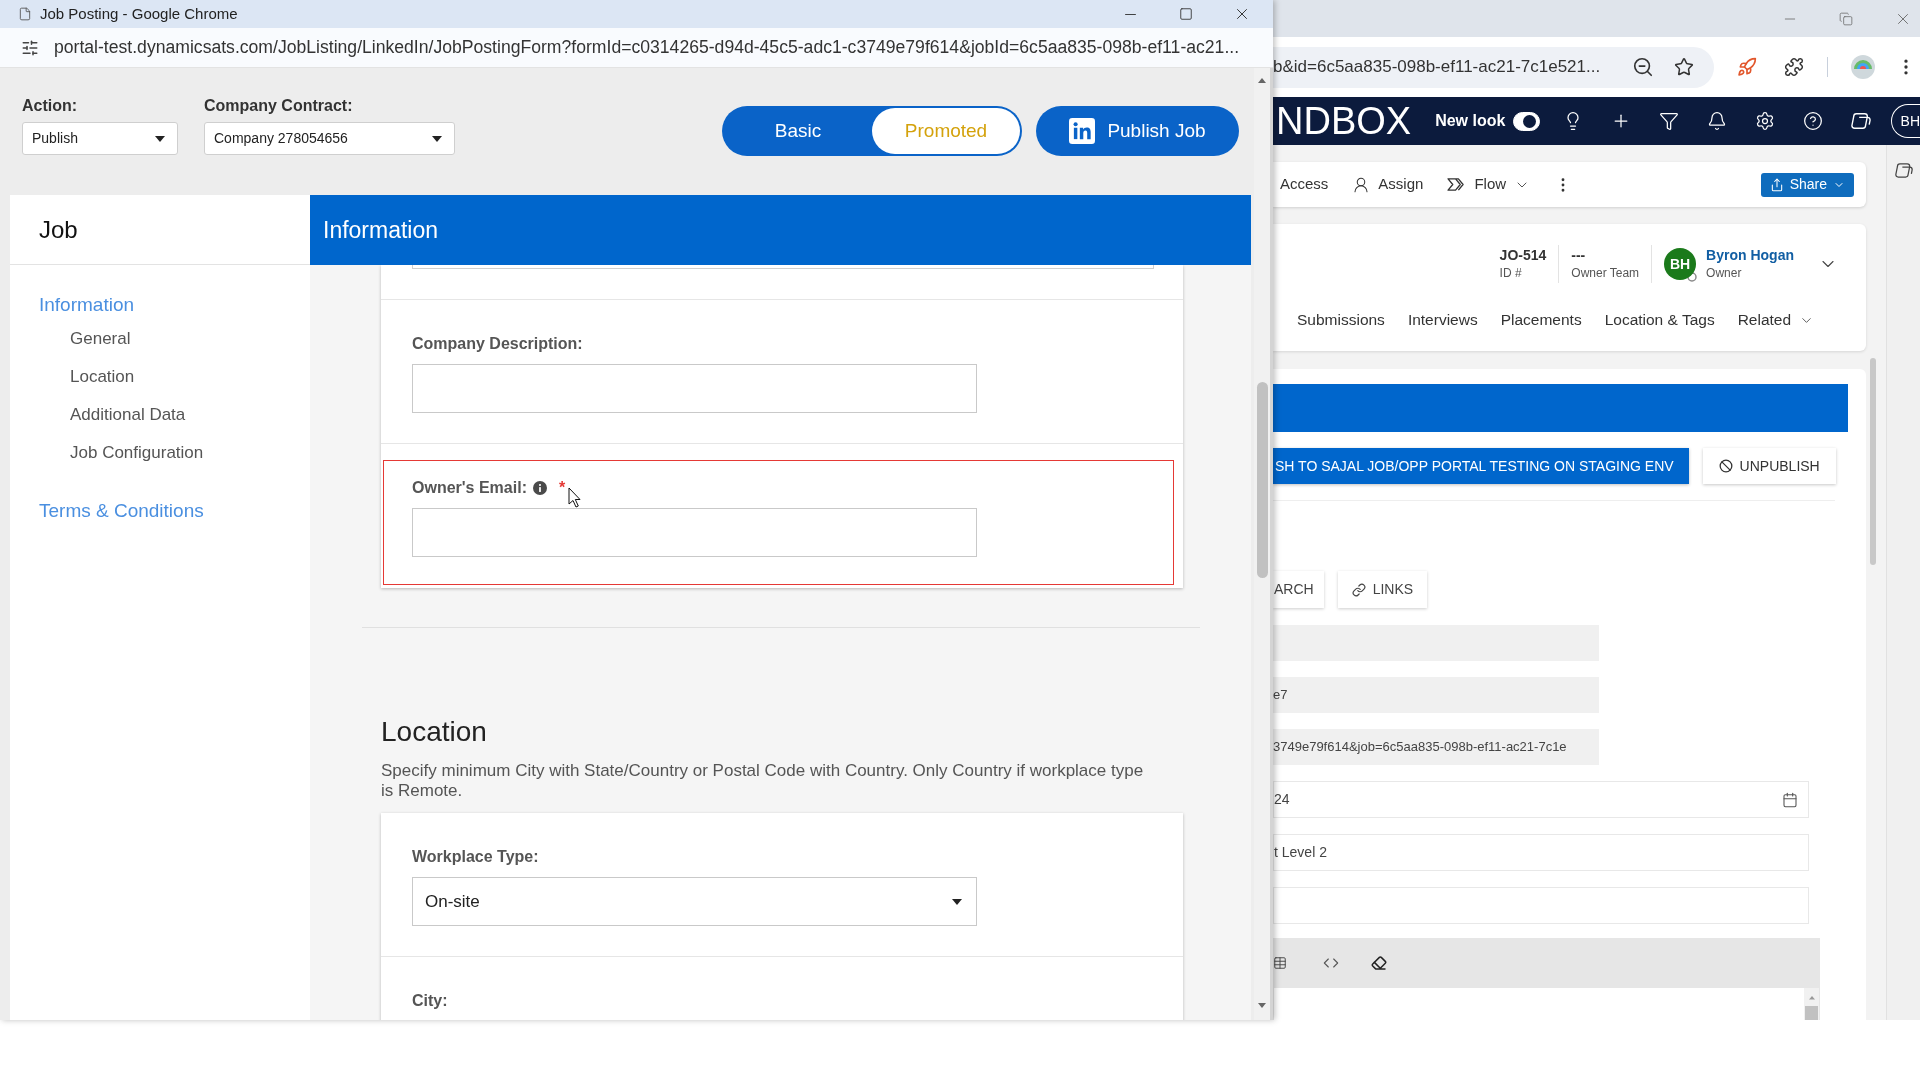 The width and height of the screenshot is (1920, 1080). What do you see at coordinates (1541, 799) in the screenshot?
I see `date-field: 24` at bounding box center [1541, 799].